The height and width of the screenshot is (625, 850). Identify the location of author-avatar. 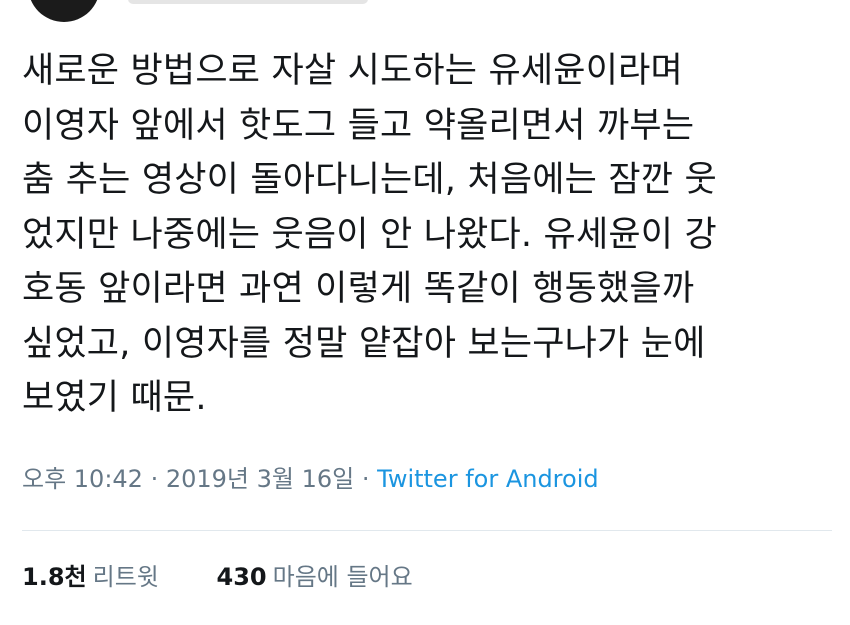
(64, 11).